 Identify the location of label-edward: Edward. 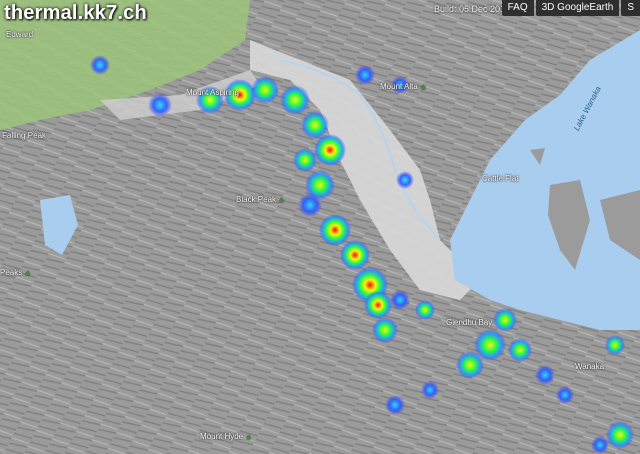
(20, 34).